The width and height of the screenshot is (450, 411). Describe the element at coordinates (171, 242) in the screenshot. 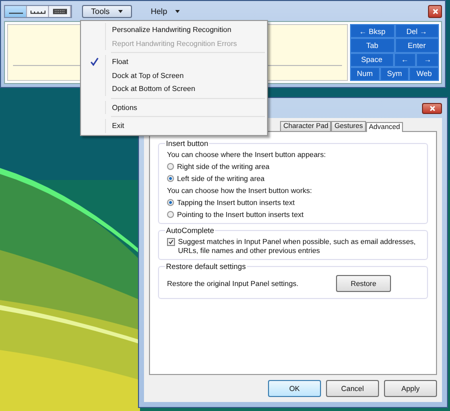

I see `checkbox` at that location.